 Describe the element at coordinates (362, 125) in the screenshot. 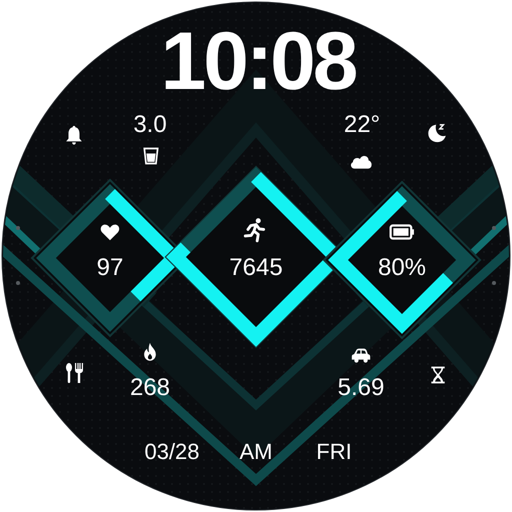

I see `stat-value: 22°` at that location.